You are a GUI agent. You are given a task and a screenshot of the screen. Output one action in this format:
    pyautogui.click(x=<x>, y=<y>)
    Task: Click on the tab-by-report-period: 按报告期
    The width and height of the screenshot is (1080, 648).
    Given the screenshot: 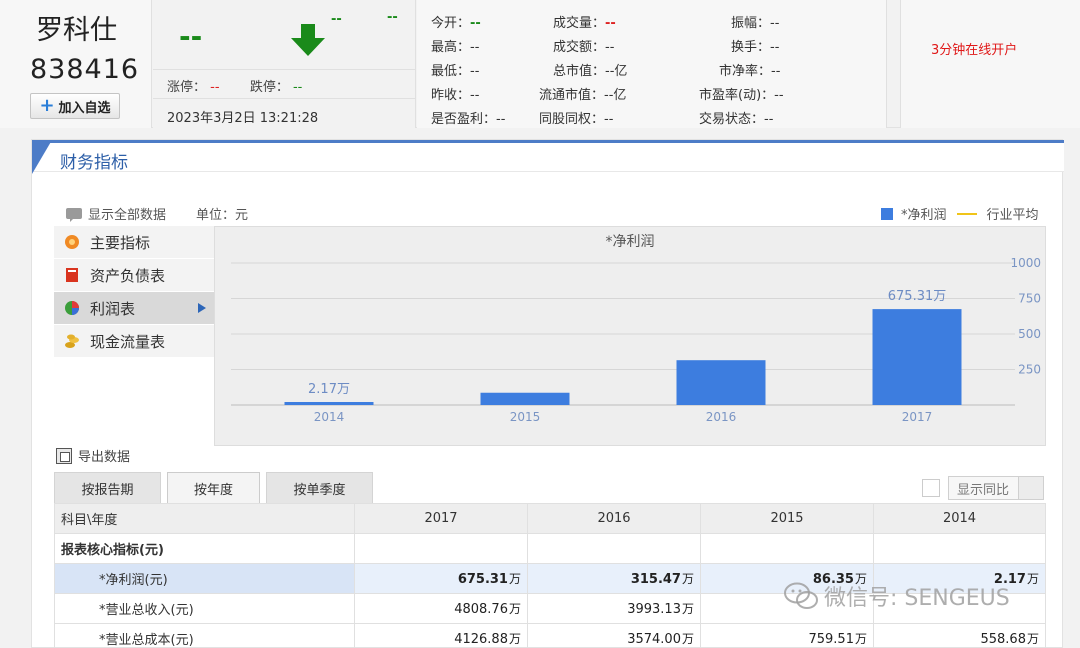 What is the action you would take?
    pyautogui.click(x=107, y=487)
    